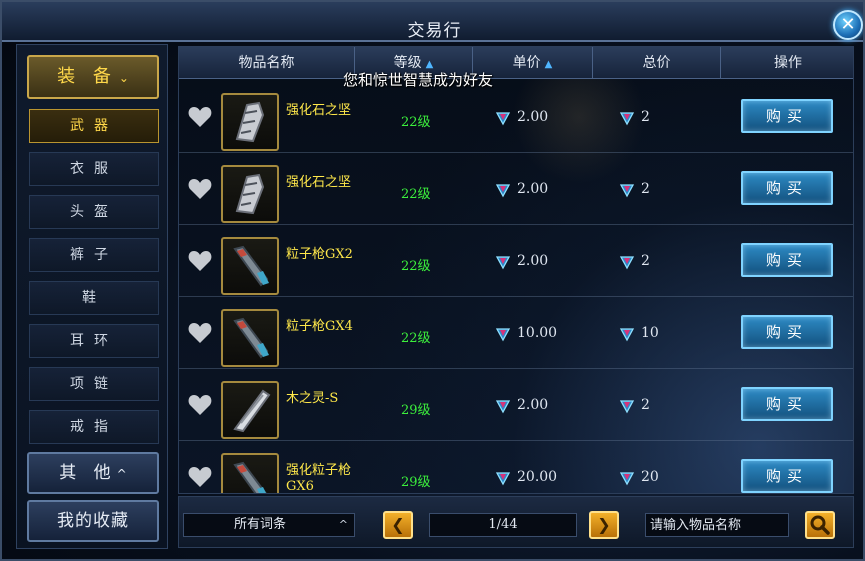 Image resolution: width=865 pixels, height=561 pixels. Describe the element at coordinates (503, 525) in the screenshot. I see `page-indicator: 1/44` at that location.